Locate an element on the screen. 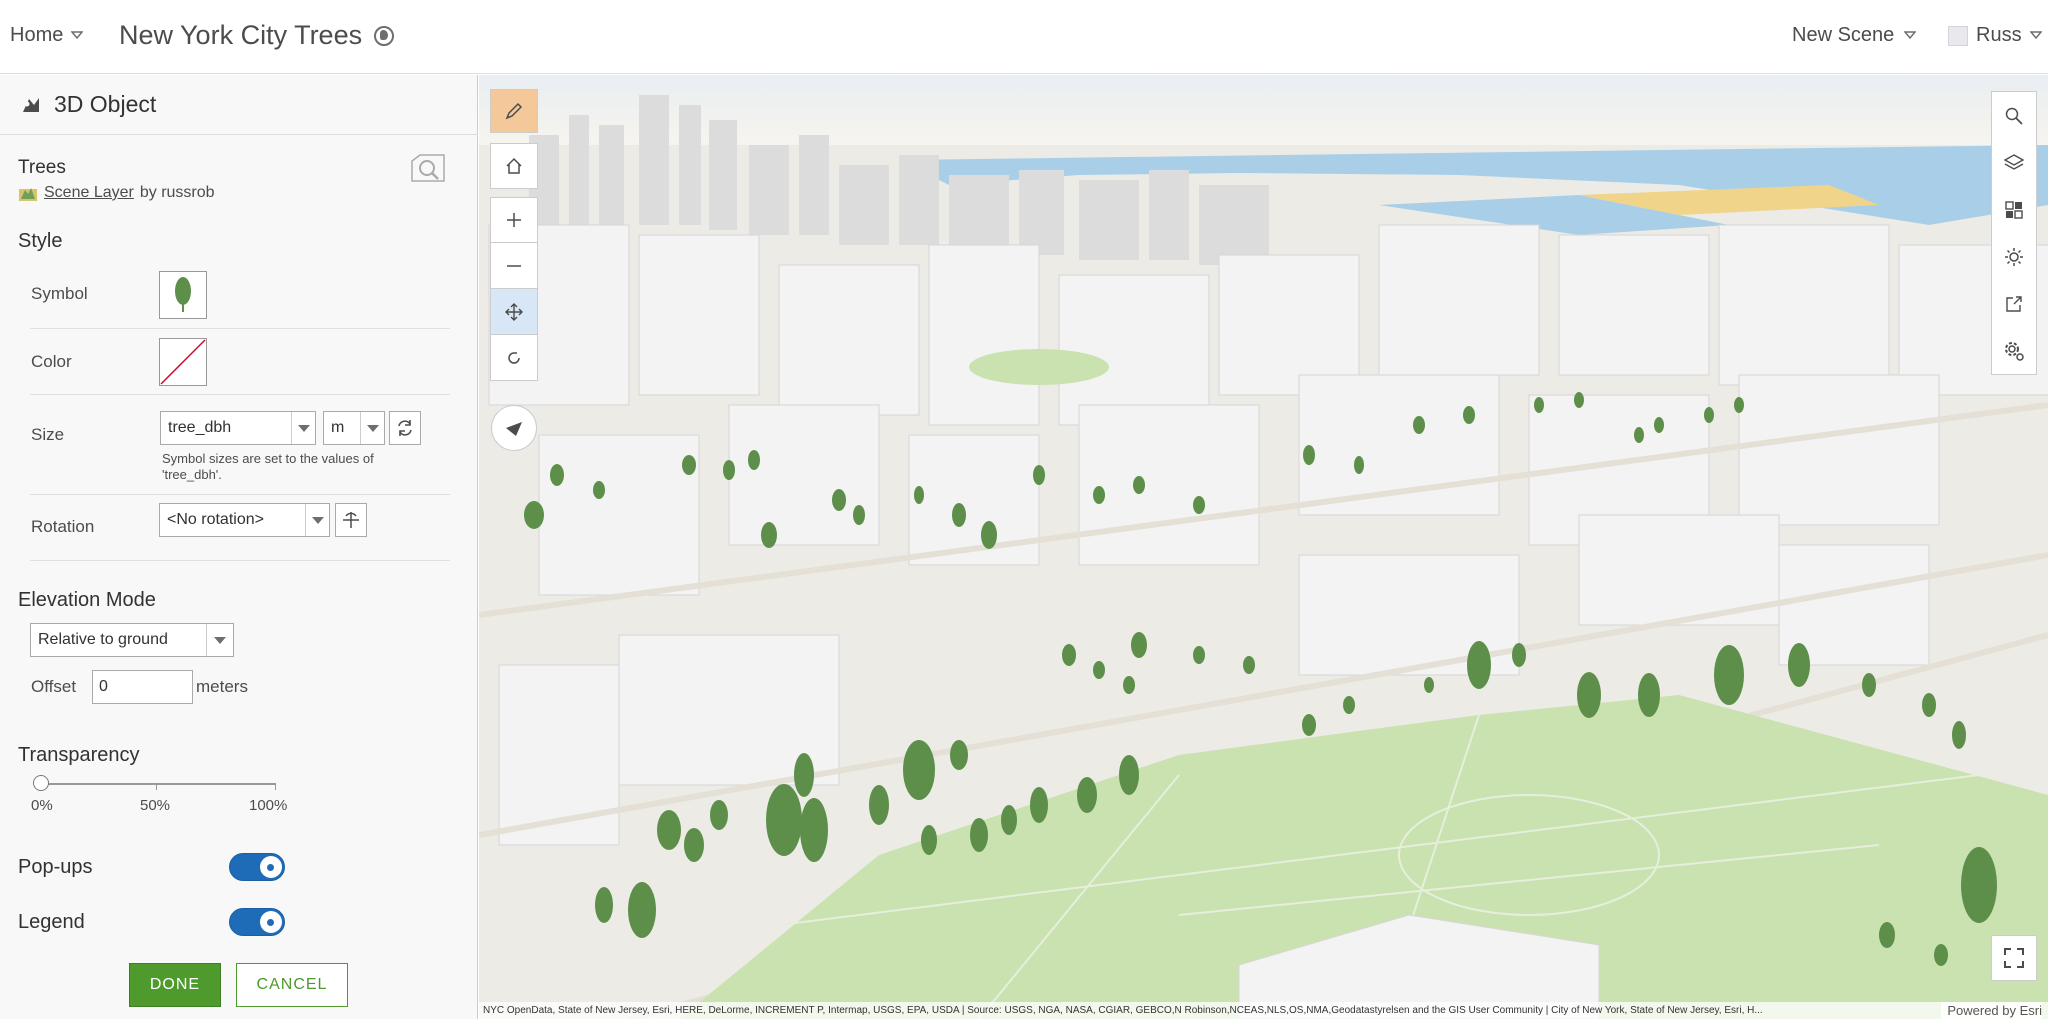 The image size is (2048, 1019). search-icon is located at coordinates (2014, 116).